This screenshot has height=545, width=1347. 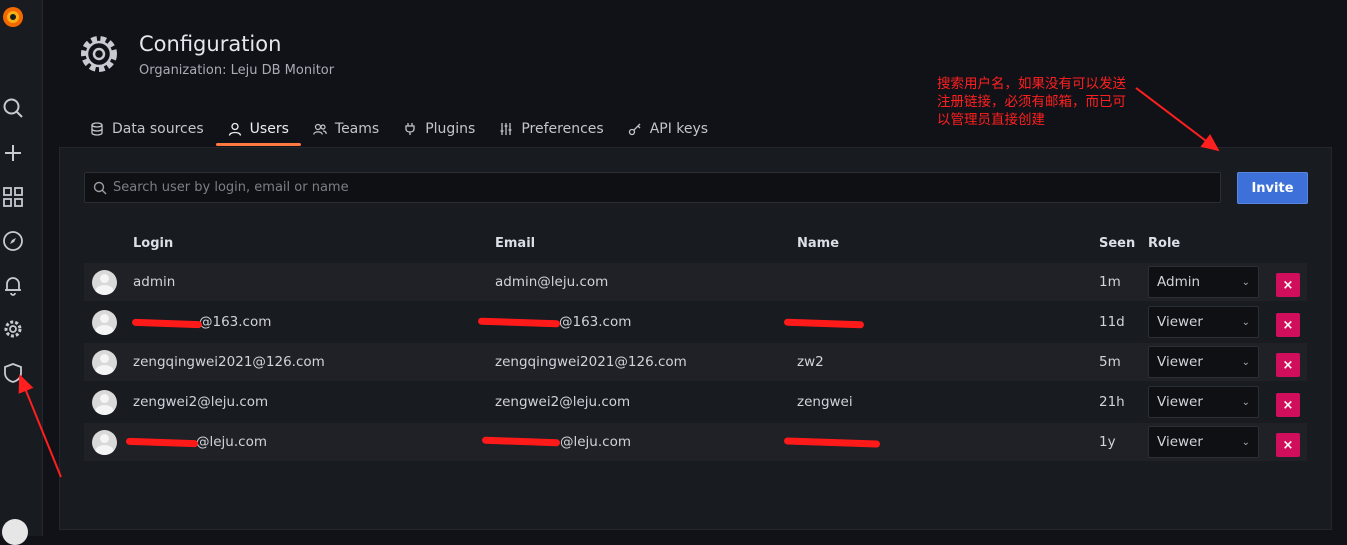 I want to click on login-cell: @163.com, so click(x=235, y=322).